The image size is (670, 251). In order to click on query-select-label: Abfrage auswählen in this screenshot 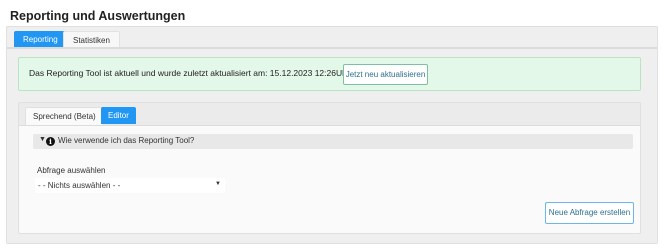, I will do `click(71, 170)`.